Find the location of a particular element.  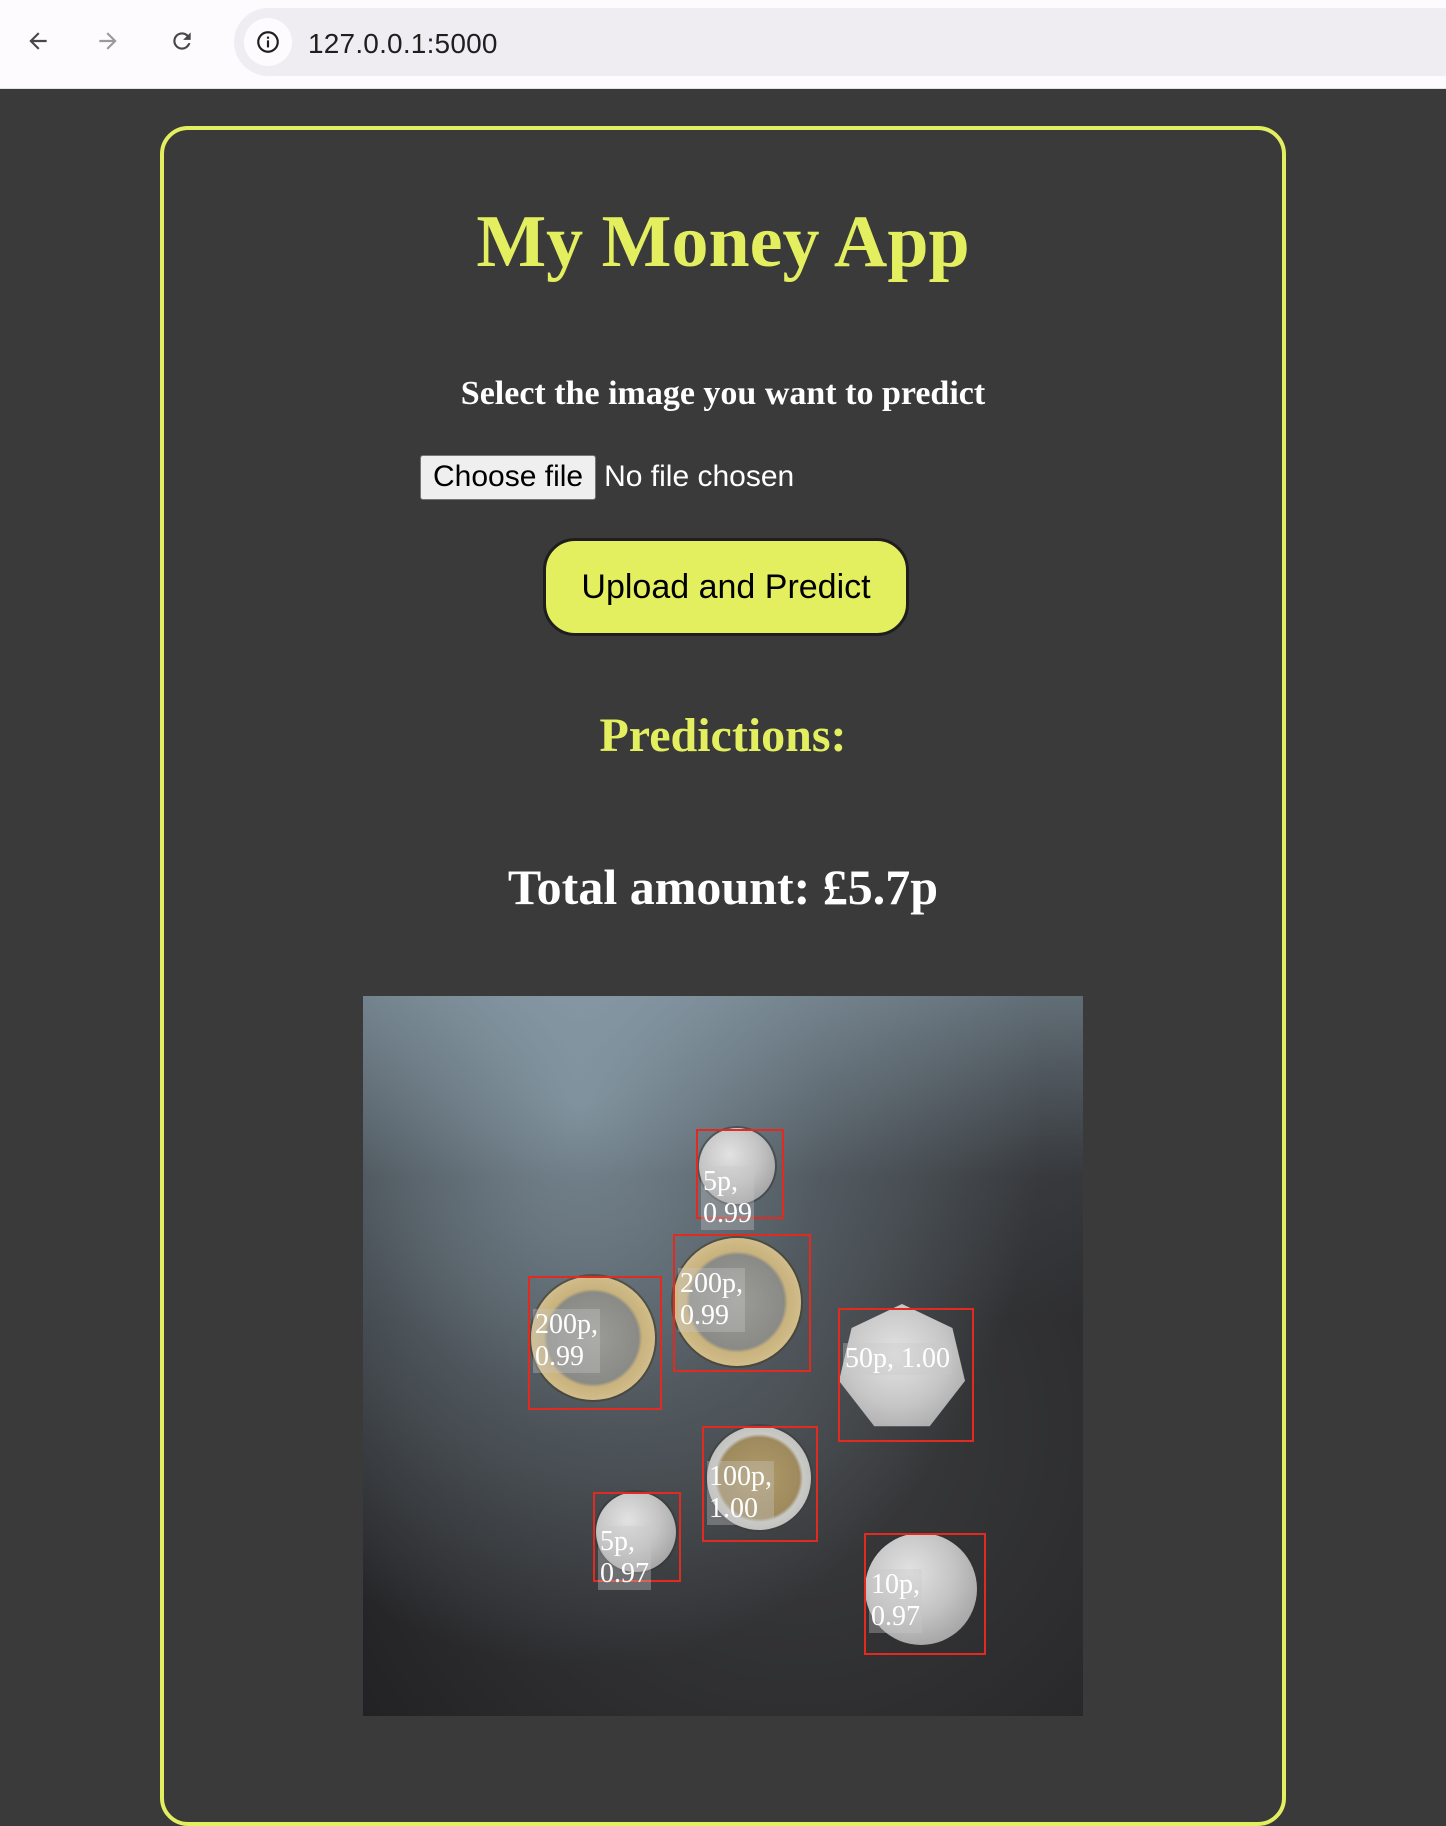

detection-label: 10p, 0.97 is located at coordinates (895, 1601).